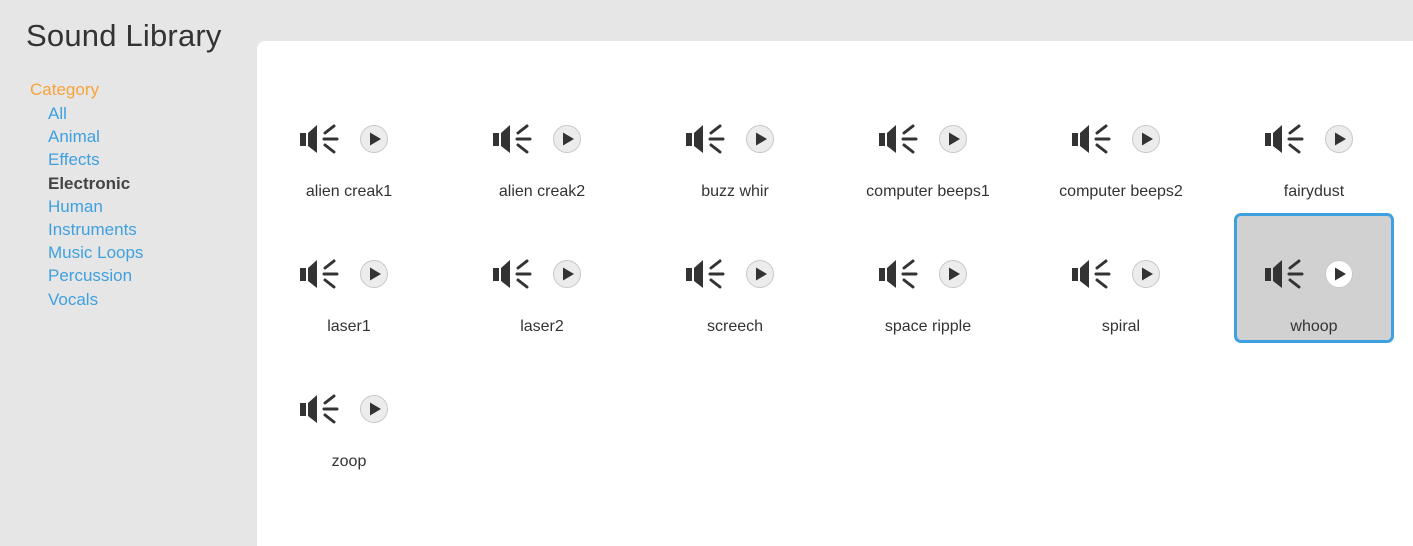  Describe the element at coordinates (349, 191) in the screenshot. I see `sound-name: alien creak1` at that location.